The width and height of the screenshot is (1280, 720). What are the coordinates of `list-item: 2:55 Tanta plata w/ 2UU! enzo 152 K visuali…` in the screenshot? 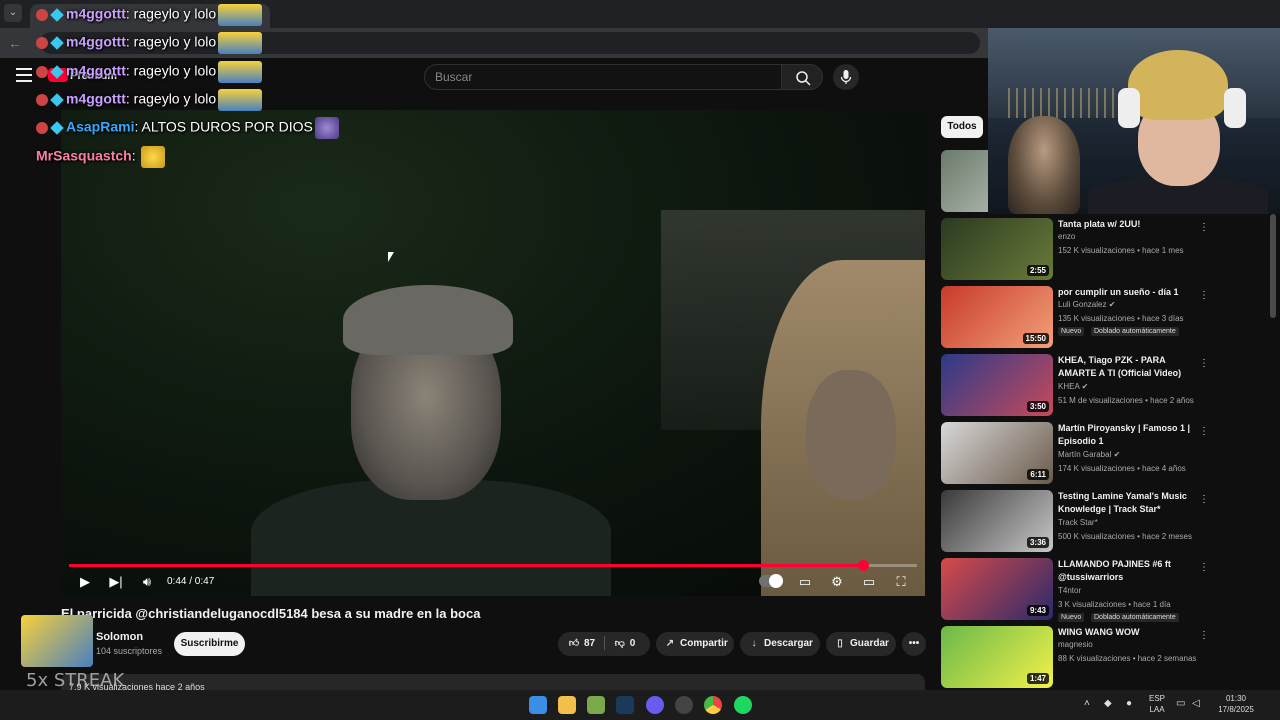 It's located at (1096, 250).